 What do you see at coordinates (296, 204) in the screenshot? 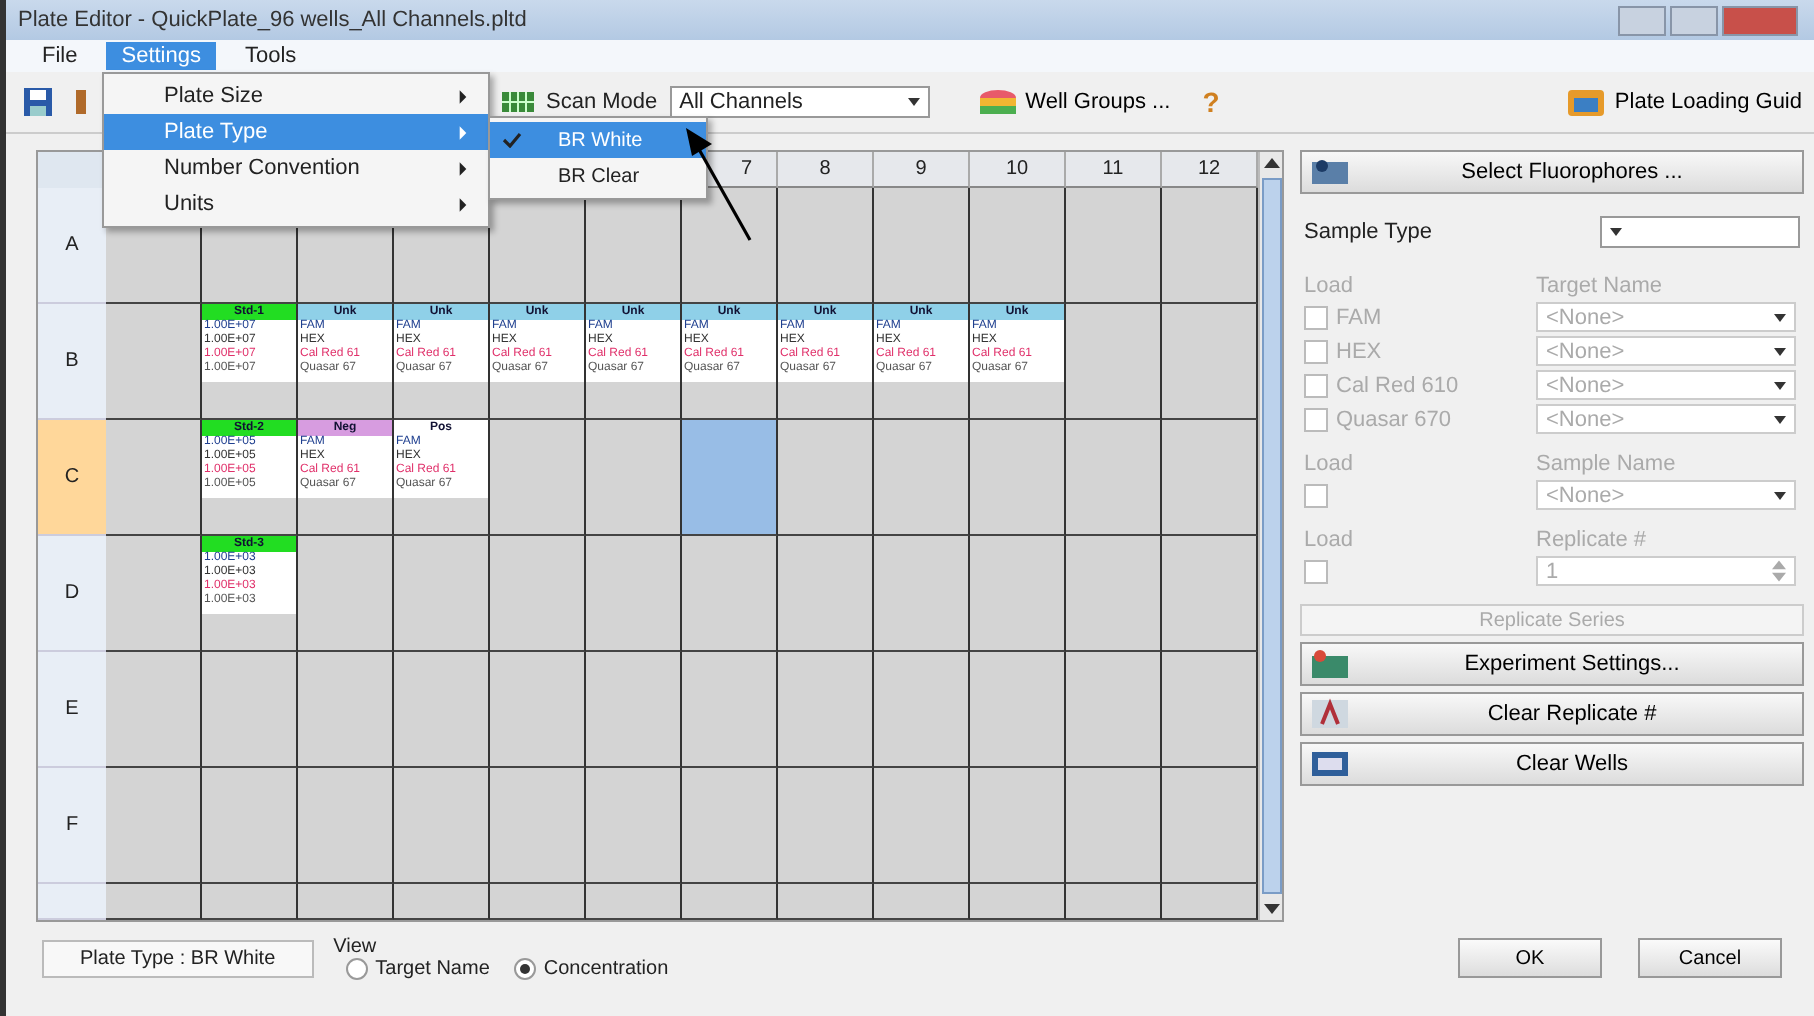
I see `menu-entry: Units` at bounding box center [296, 204].